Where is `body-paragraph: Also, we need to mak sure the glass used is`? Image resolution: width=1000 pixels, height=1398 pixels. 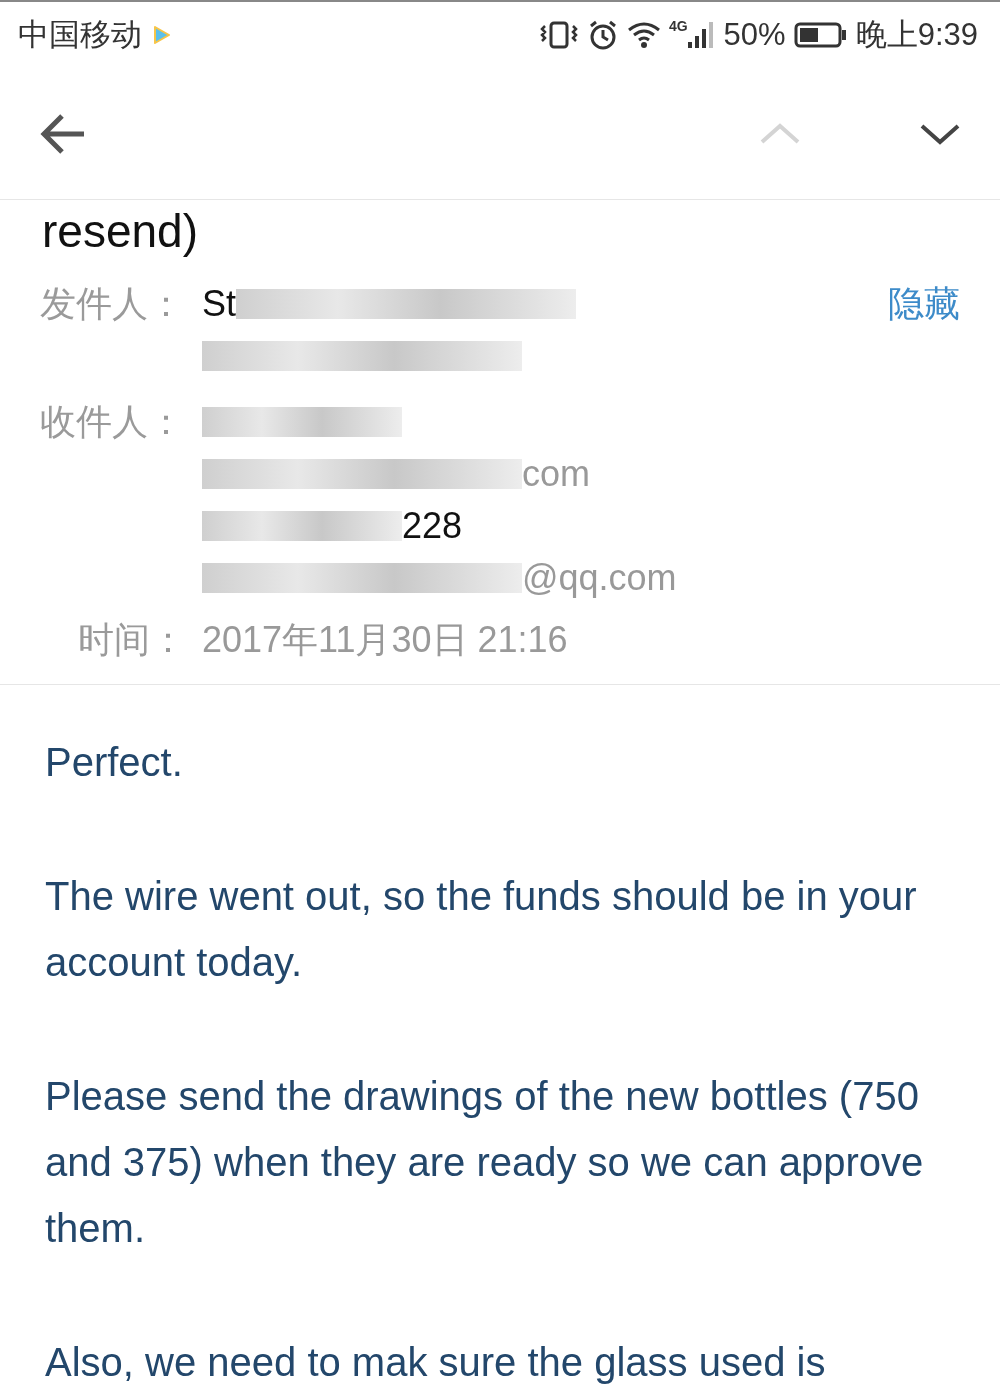
body-paragraph: Also, we need to mak sure the glass used is is located at coordinates (436, 1362).